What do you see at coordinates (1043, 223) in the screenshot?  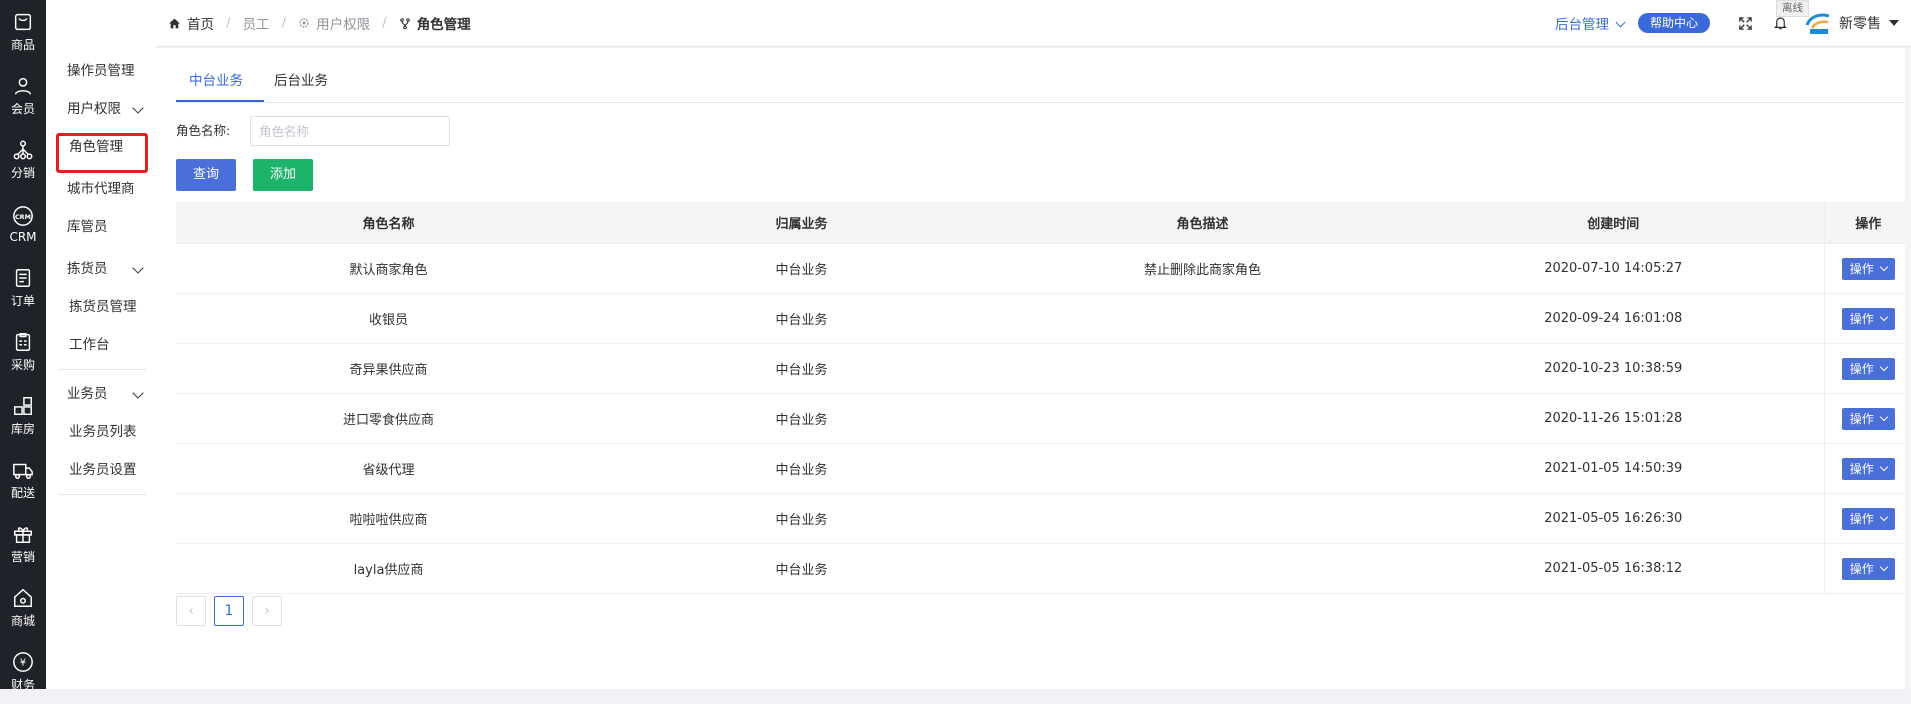 I see `table-header-row: 角色名称 归属业务 角色描述 创建时间 操作` at bounding box center [1043, 223].